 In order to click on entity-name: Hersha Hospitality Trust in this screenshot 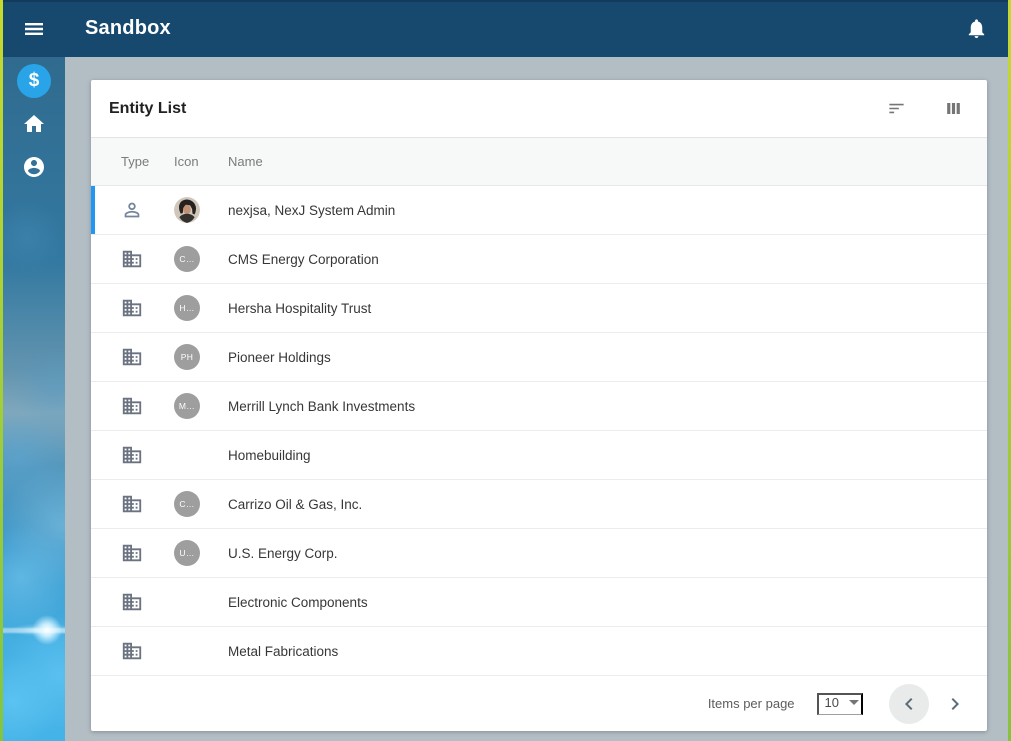, I will do `click(300, 308)`.